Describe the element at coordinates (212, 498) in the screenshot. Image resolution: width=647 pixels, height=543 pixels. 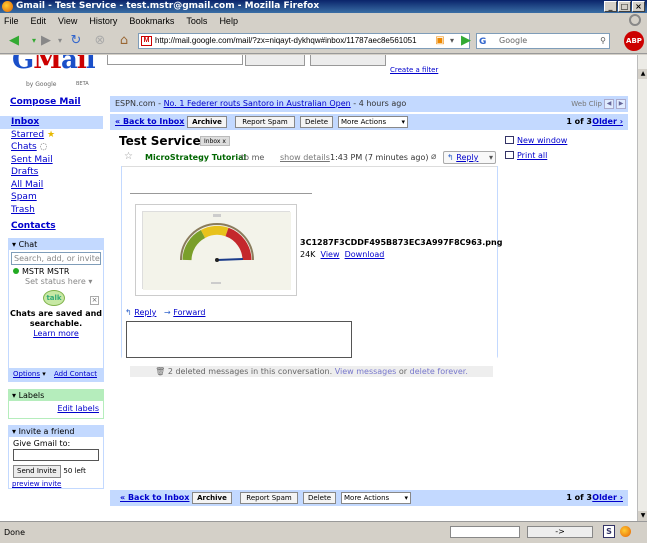
I see `archive-button-bottom: Archive` at that location.